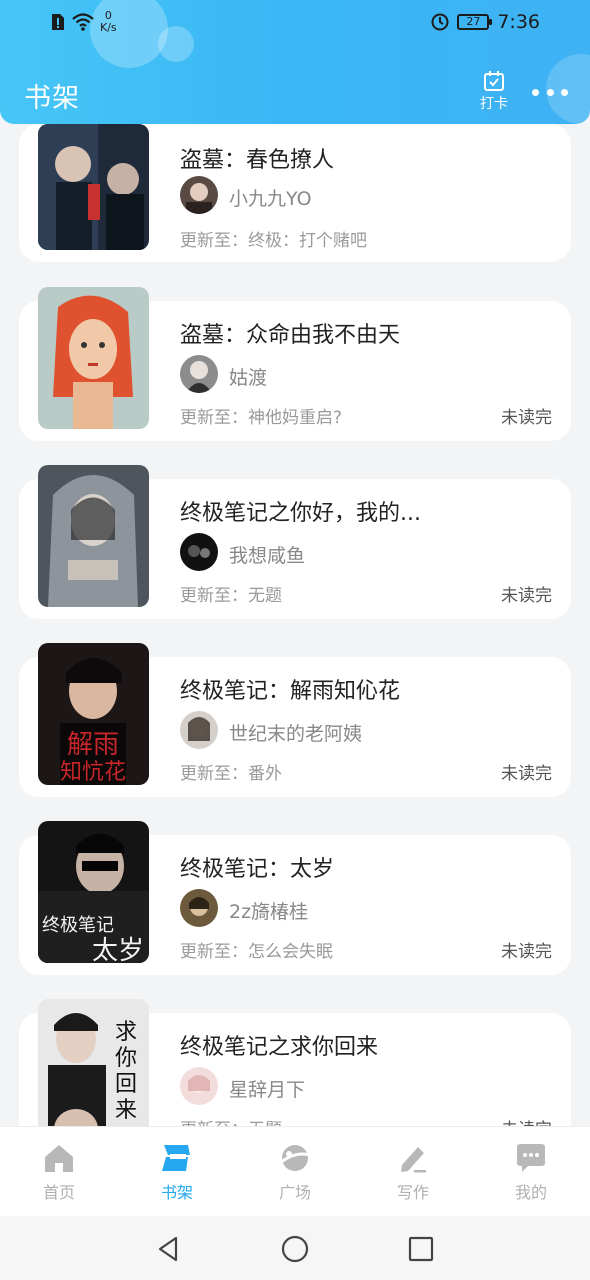  What do you see at coordinates (126, 1084) in the screenshot?
I see `svg-text: 回` at bounding box center [126, 1084].